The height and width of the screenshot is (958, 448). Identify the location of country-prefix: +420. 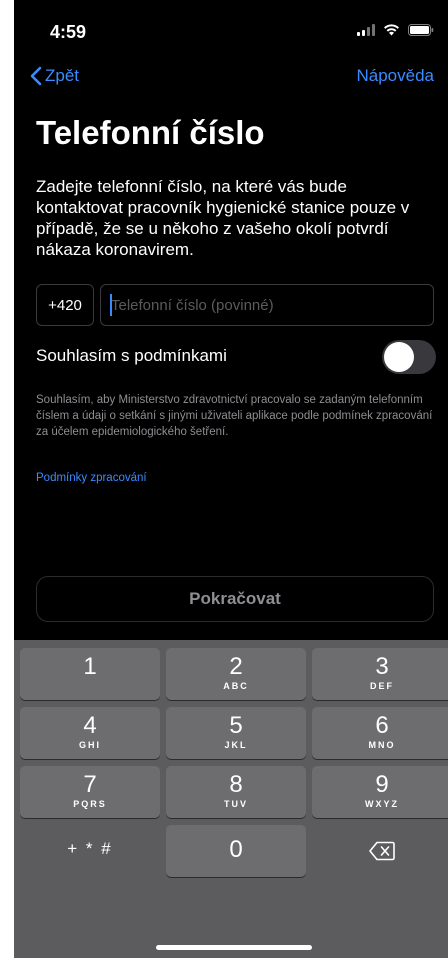
(65, 305).